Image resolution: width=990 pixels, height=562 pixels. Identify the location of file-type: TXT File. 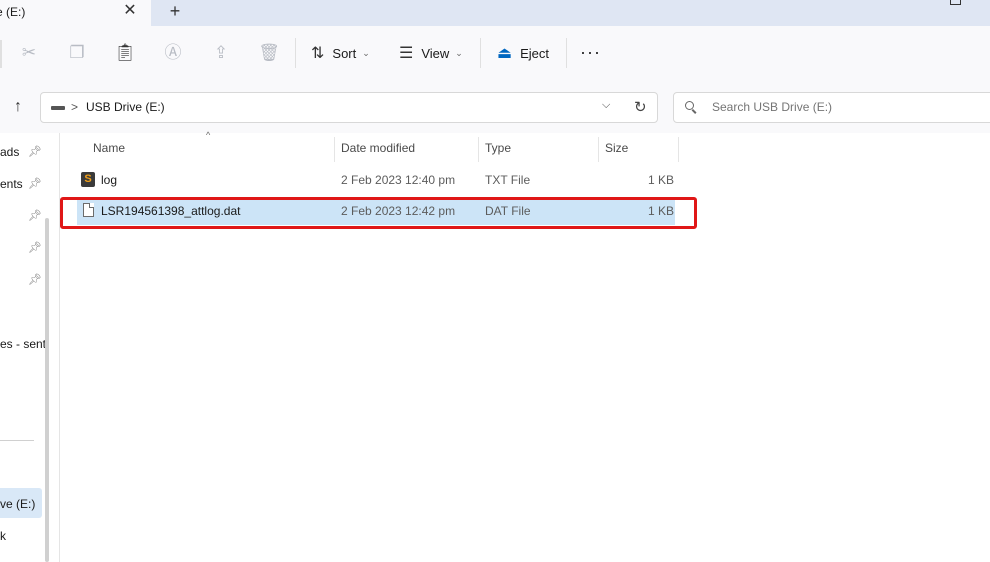
(508, 180).